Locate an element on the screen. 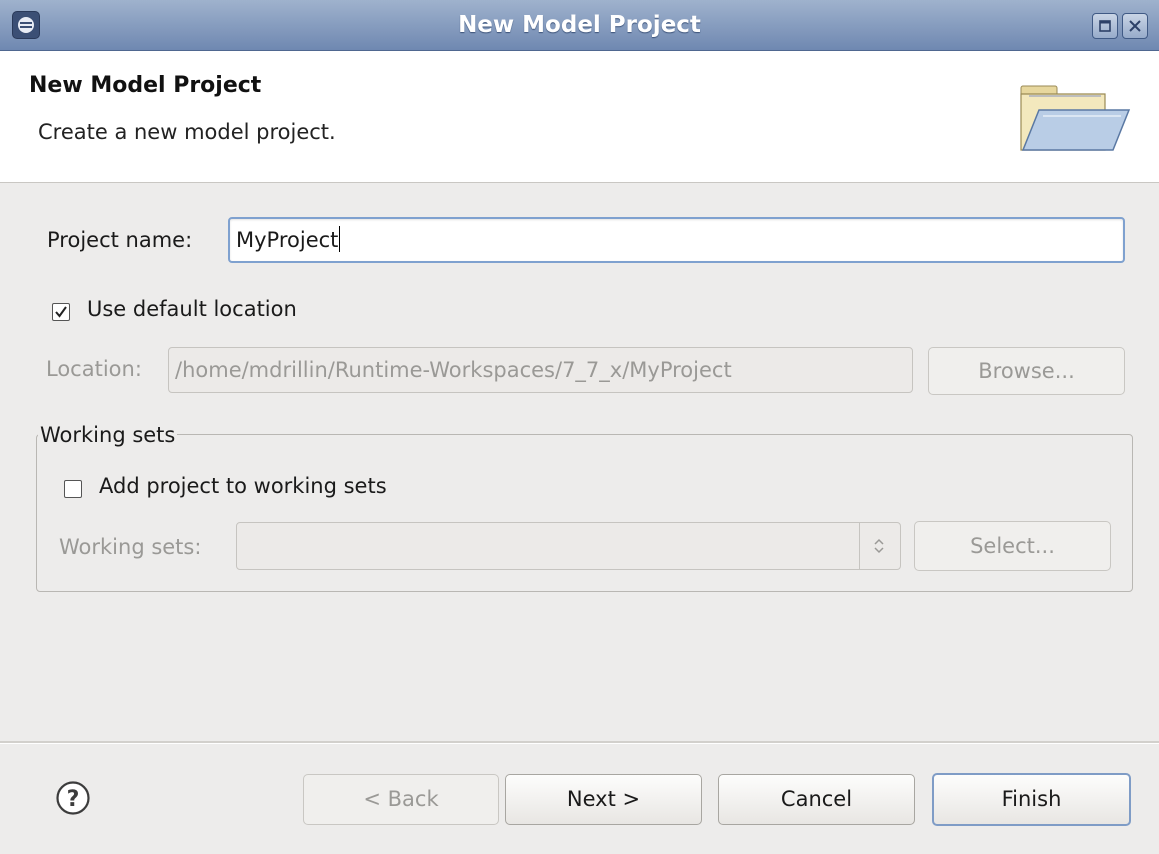 The image size is (1159, 854). working-sets-group-label: Working sets is located at coordinates (108, 435).